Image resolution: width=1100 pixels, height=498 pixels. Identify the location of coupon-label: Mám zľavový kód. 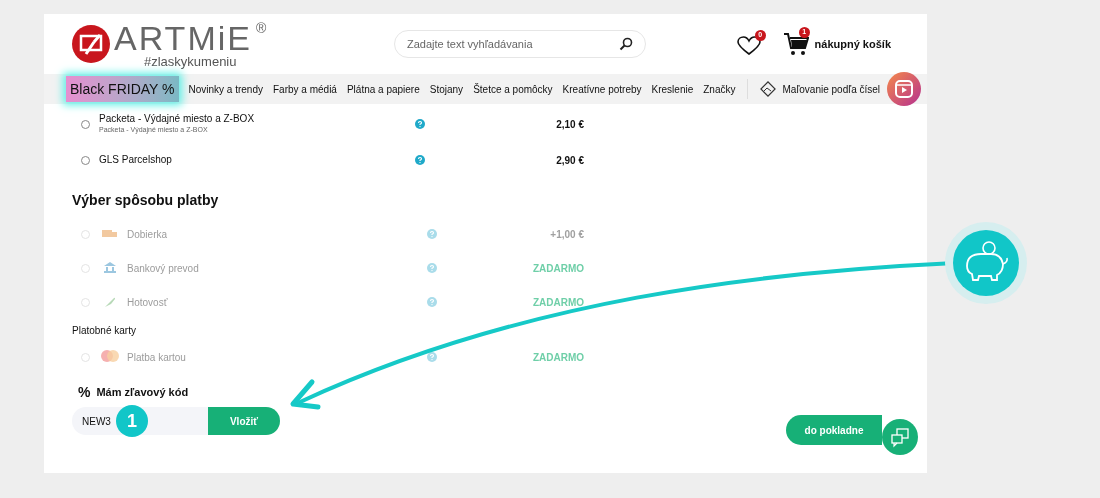
(142, 393).